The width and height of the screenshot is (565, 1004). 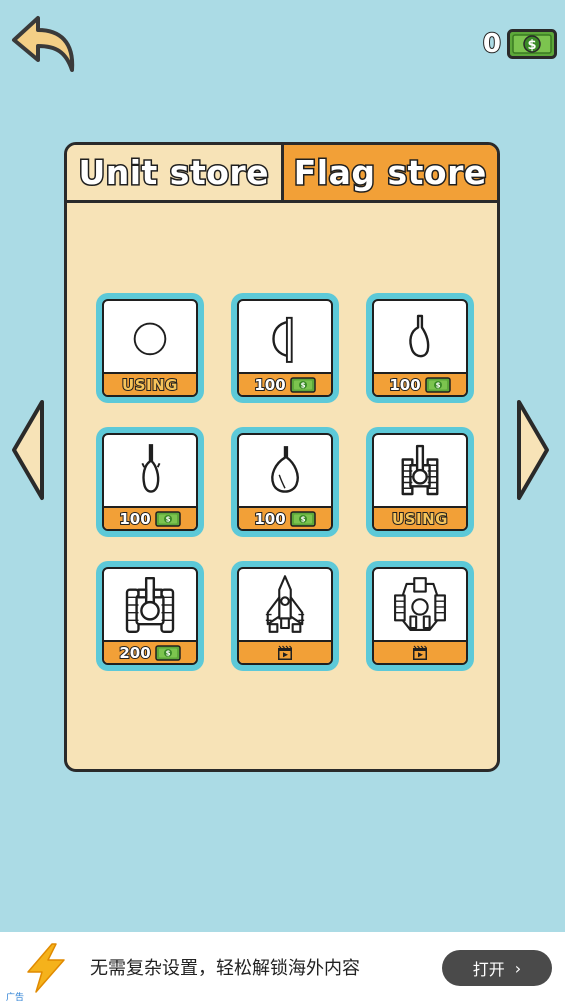 I want to click on ad-tag: 广告, so click(x=15, y=998).